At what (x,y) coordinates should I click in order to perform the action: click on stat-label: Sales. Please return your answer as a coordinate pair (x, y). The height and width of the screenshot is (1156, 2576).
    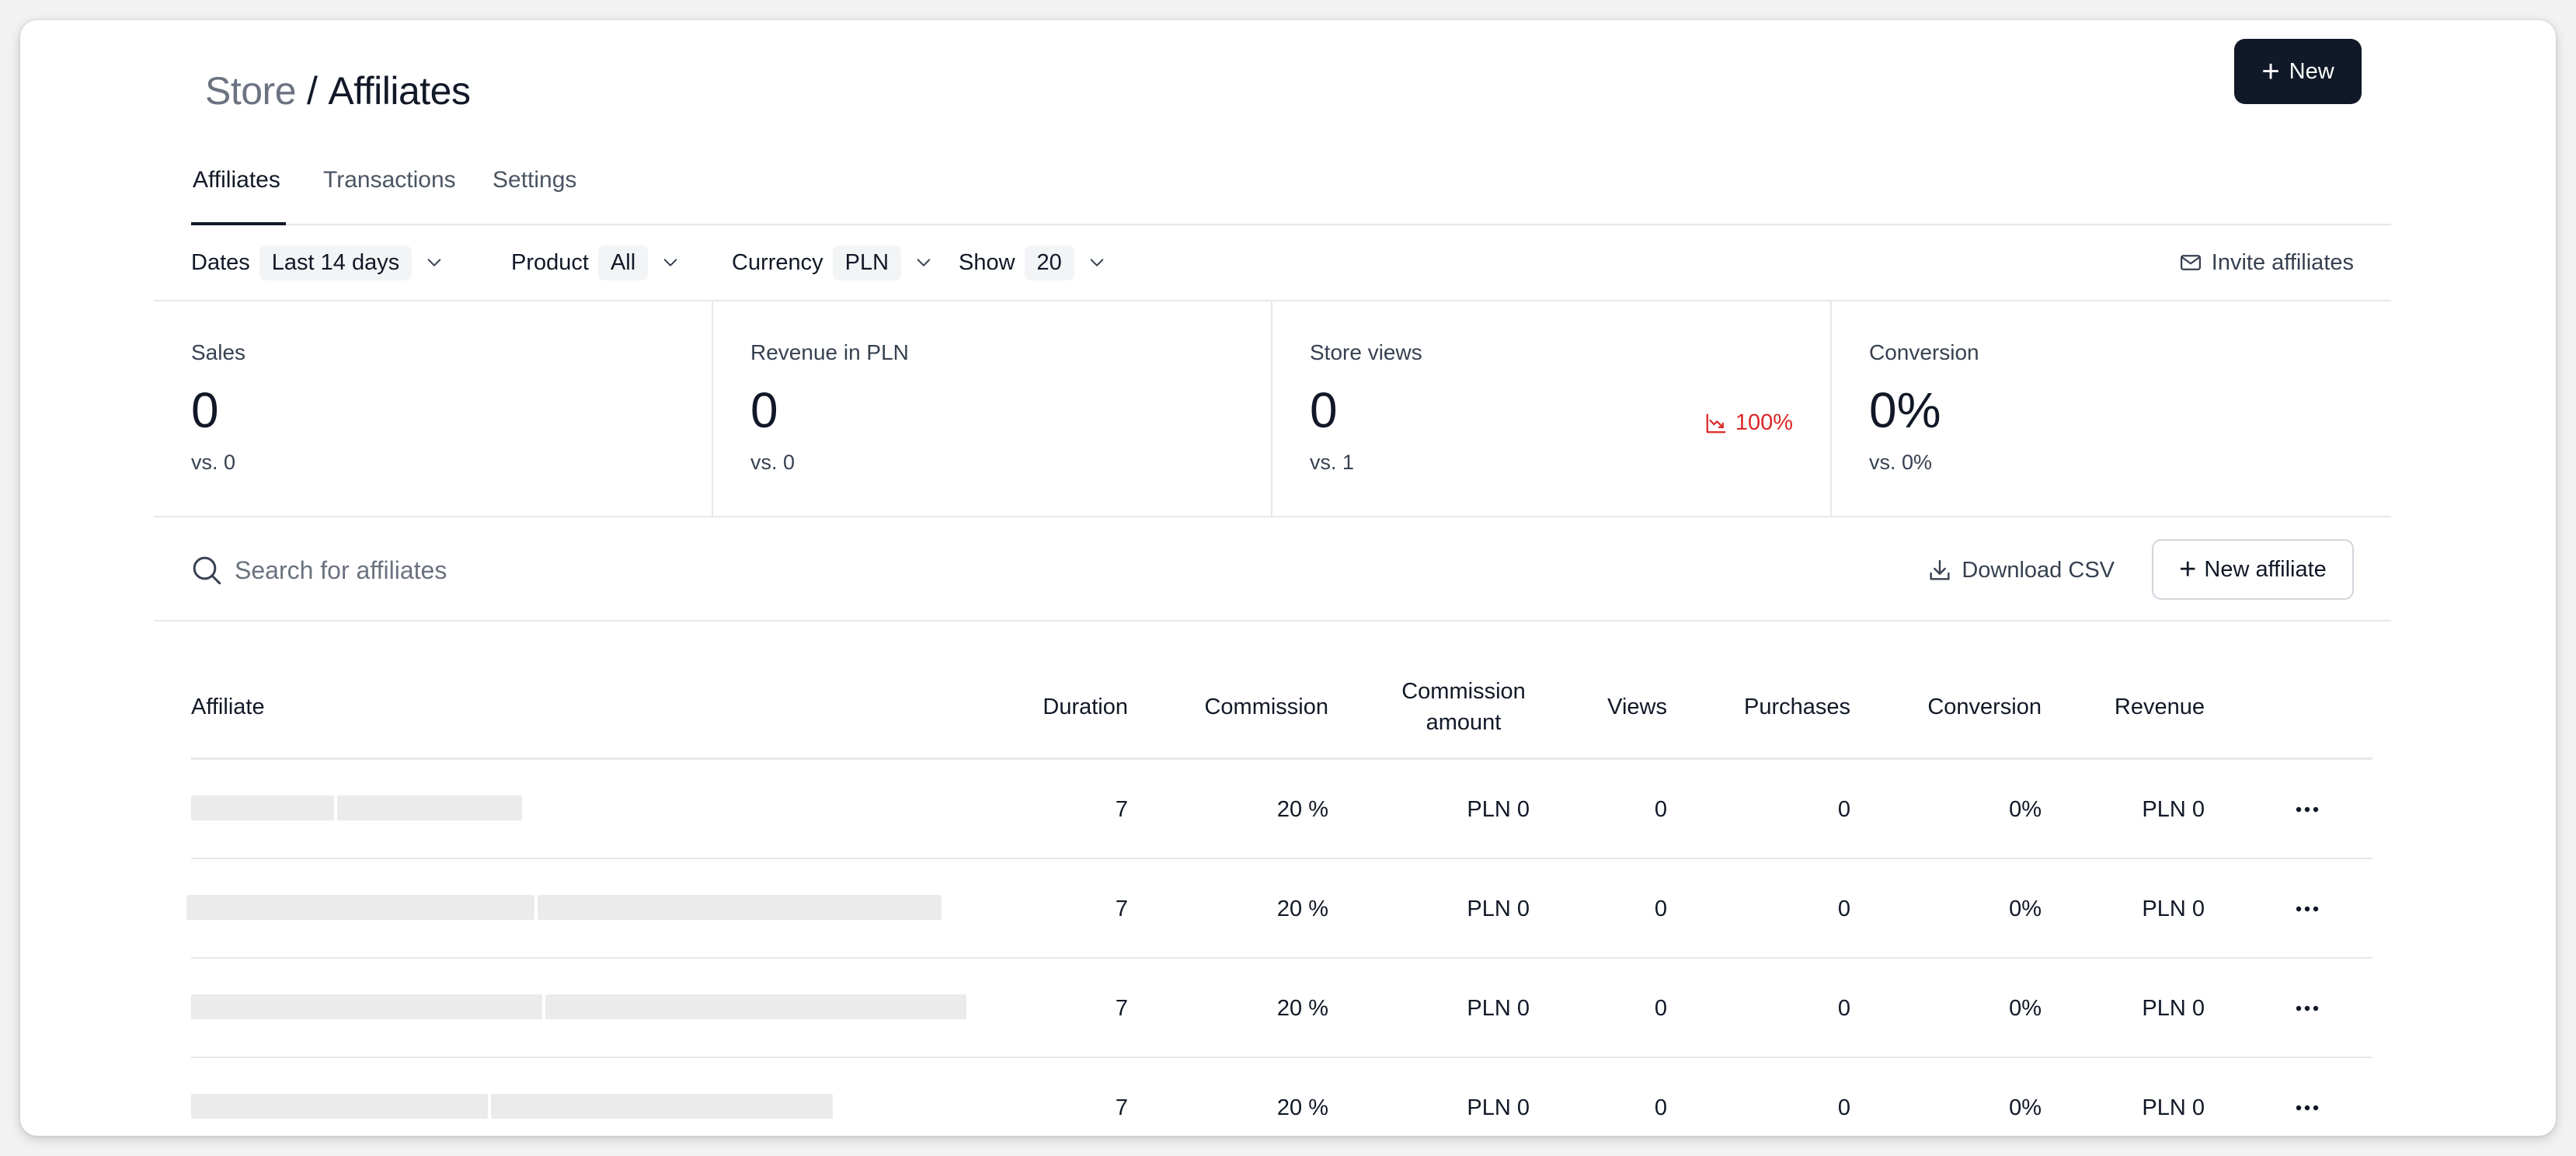
    Looking at the image, I should click on (218, 352).